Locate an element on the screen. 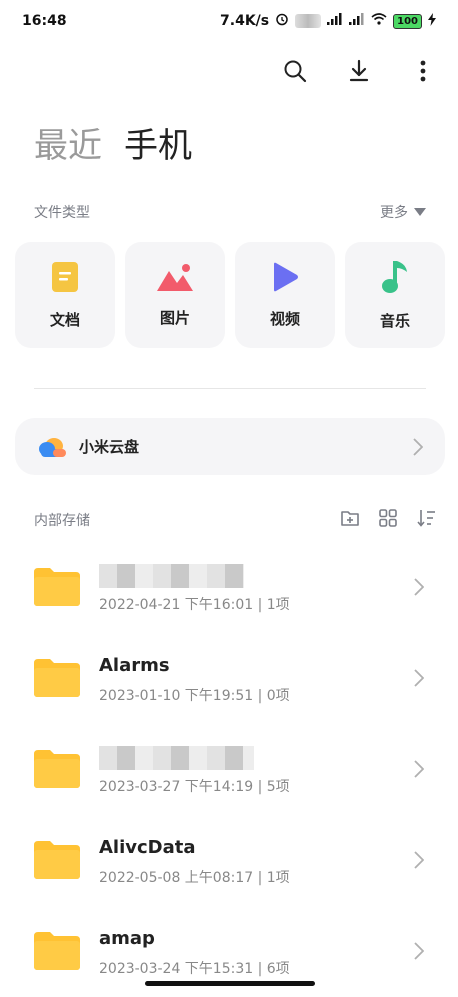  list-item: 2022-04-21 下午16:01 | 1项 is located at coordinates (229, 587).